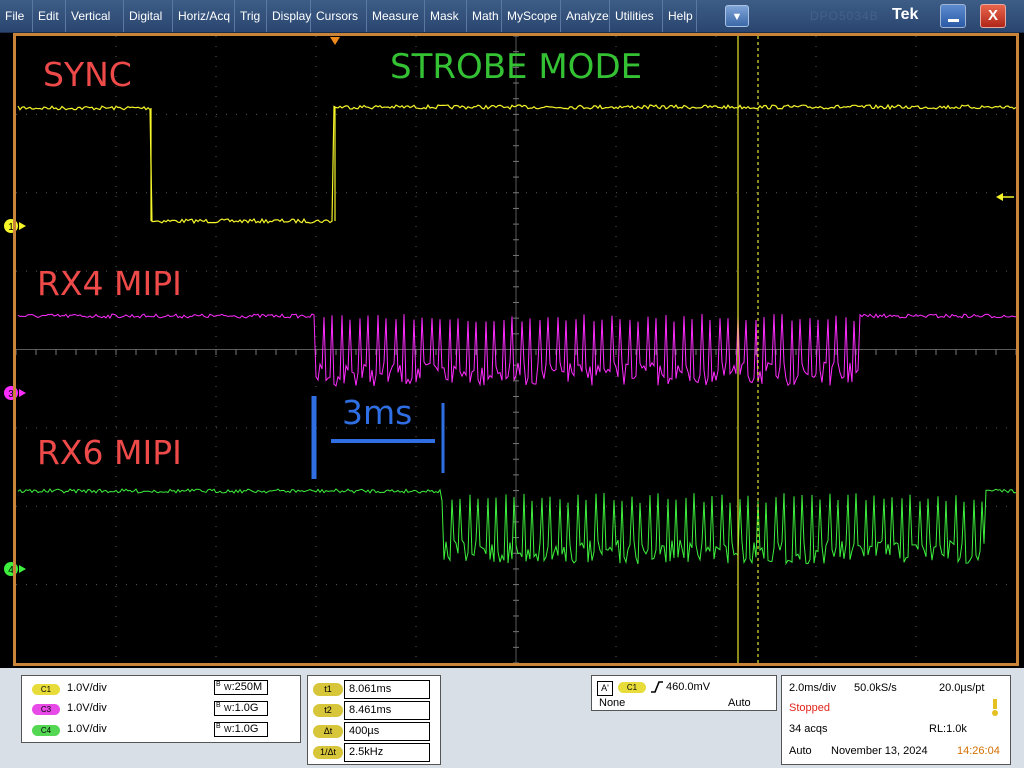 The image size is (1024, 768). I want to click on rising-edge-icon, so click(657, 687).